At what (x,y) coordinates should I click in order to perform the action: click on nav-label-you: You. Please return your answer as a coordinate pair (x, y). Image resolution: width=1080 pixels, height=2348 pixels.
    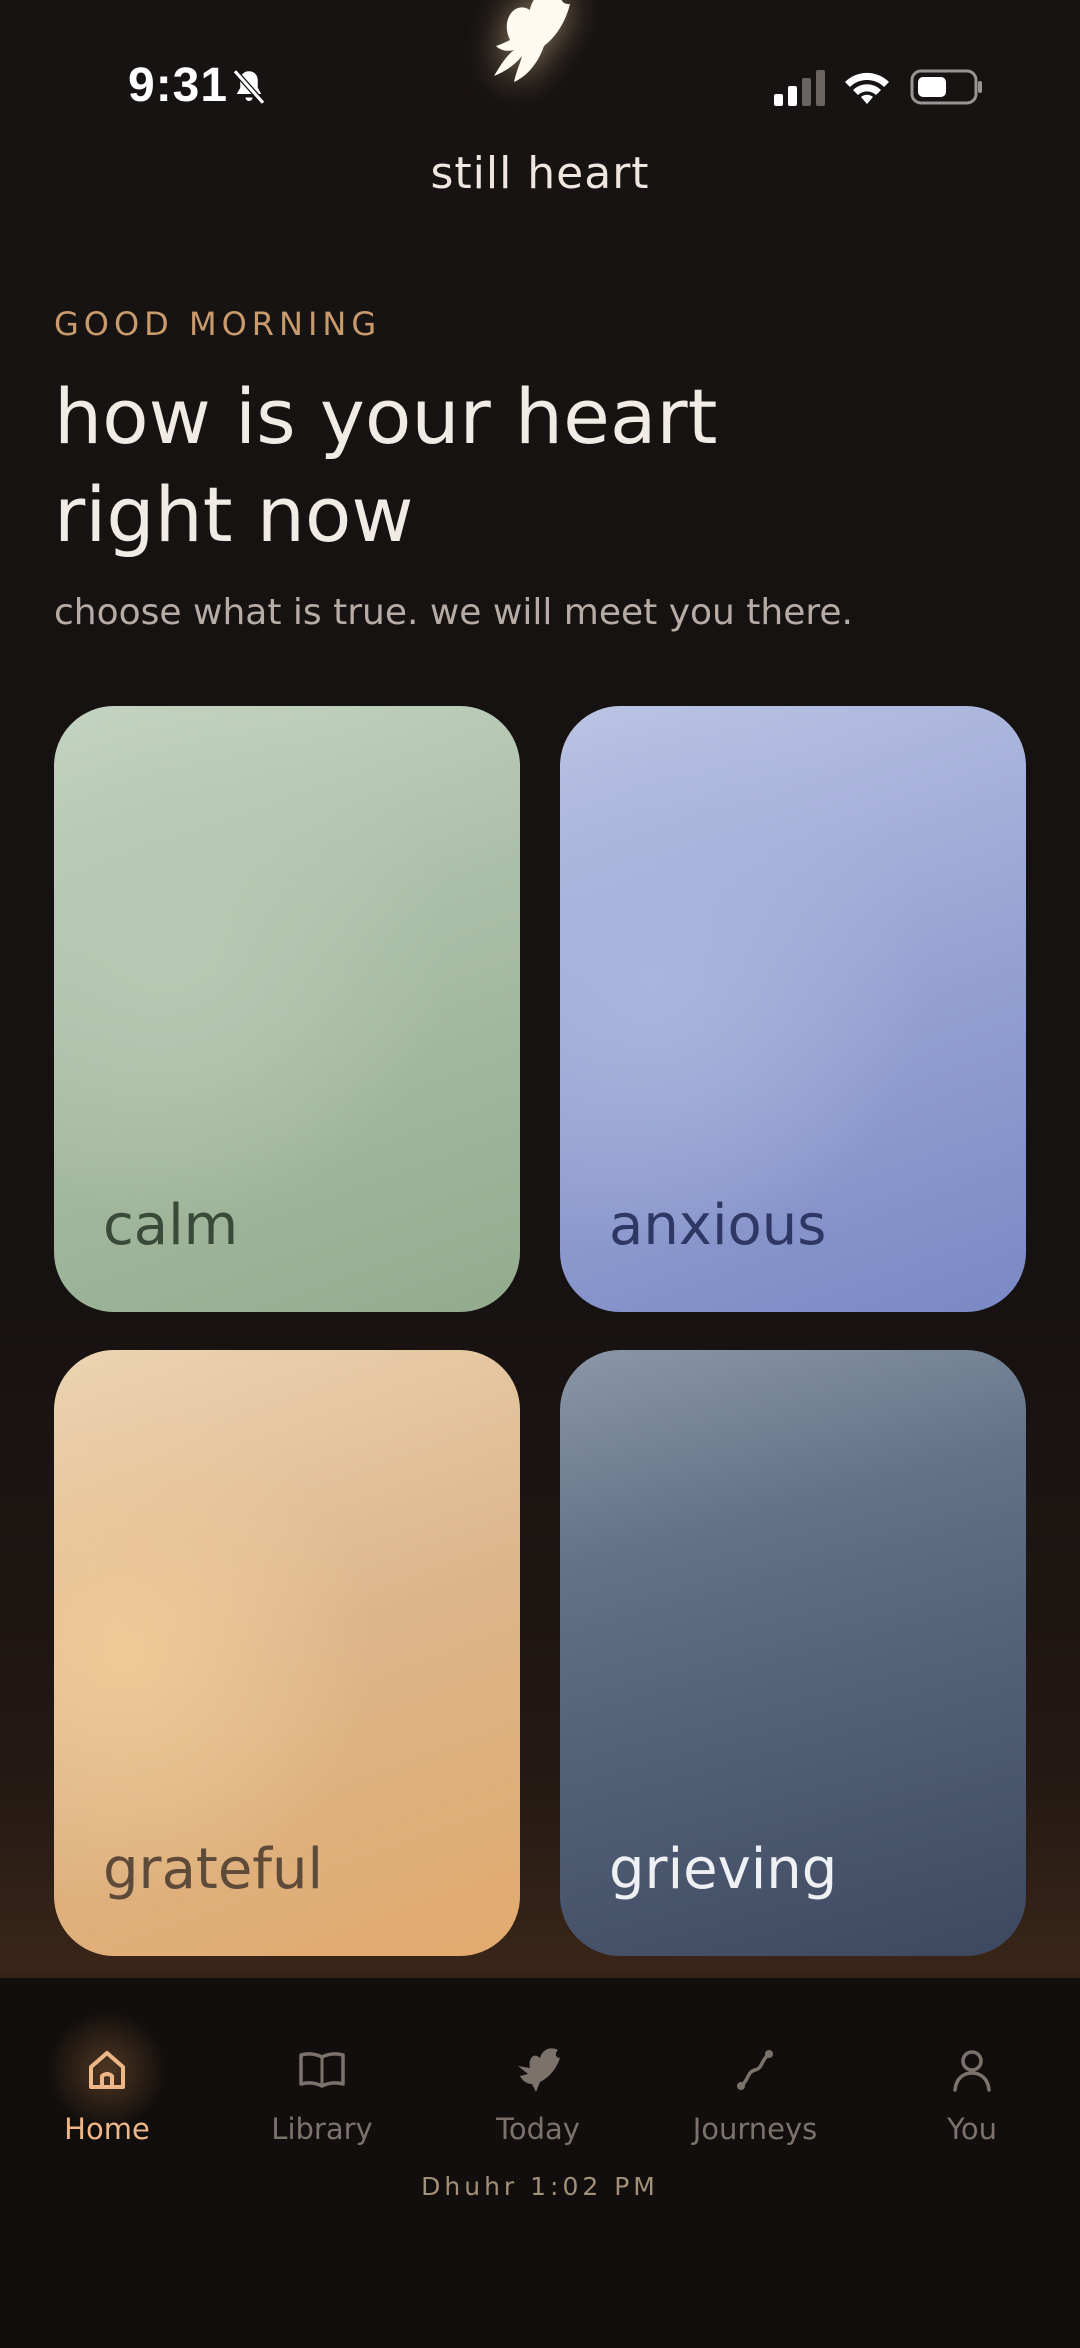
    Looking at the image, I should click on (972, 2129).